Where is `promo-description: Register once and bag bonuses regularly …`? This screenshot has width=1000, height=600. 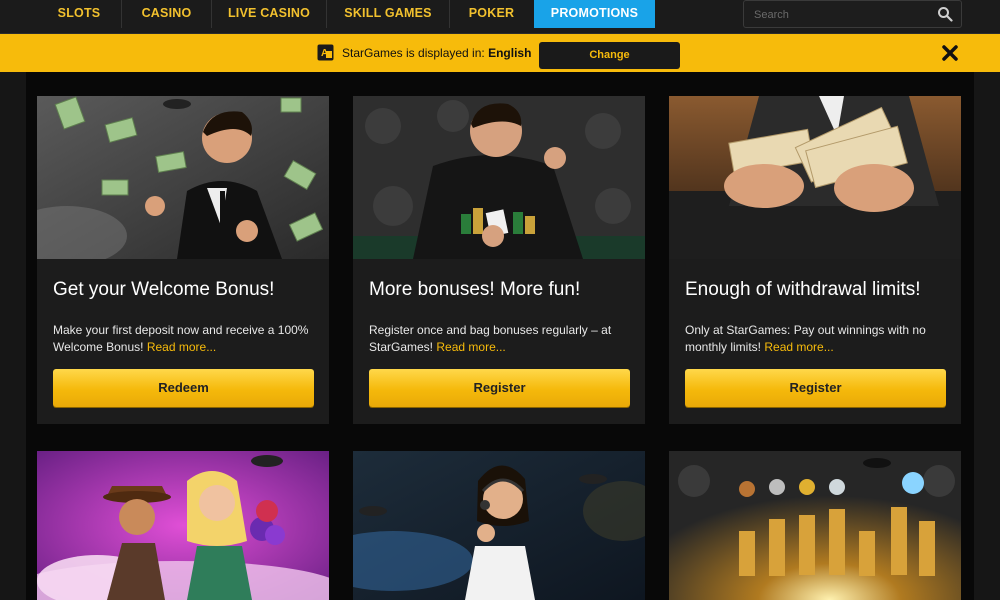 promo-description: Register once and bag bonuses regularly … is located at coordinates (500, 339).